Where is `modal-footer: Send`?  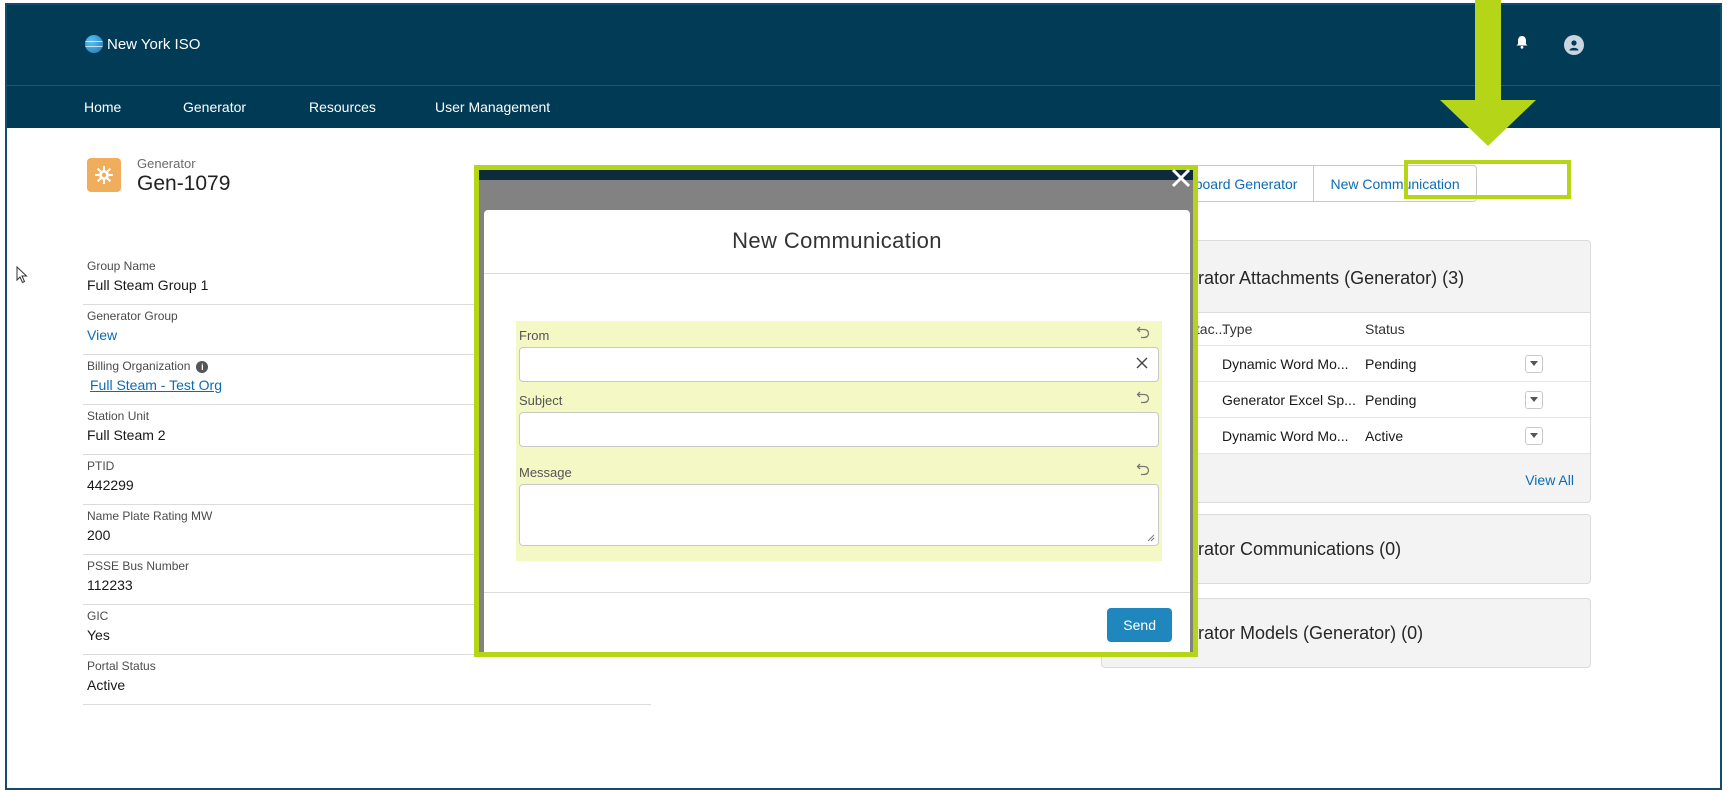
modal-footer: Send is located at coordinates (837, 622).